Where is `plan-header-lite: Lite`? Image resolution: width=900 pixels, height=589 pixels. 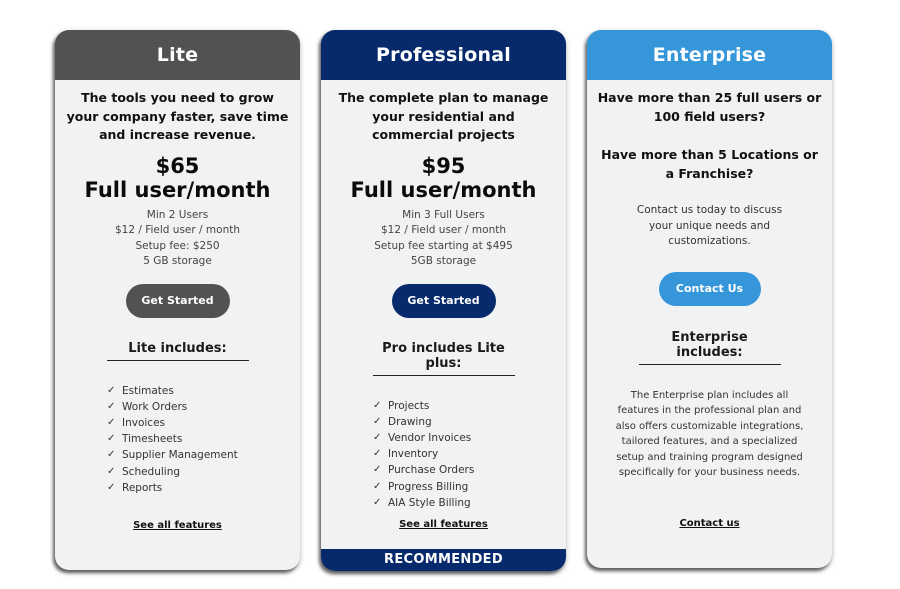
plan-header-lite: Lite is located at coordinates (177, 55).